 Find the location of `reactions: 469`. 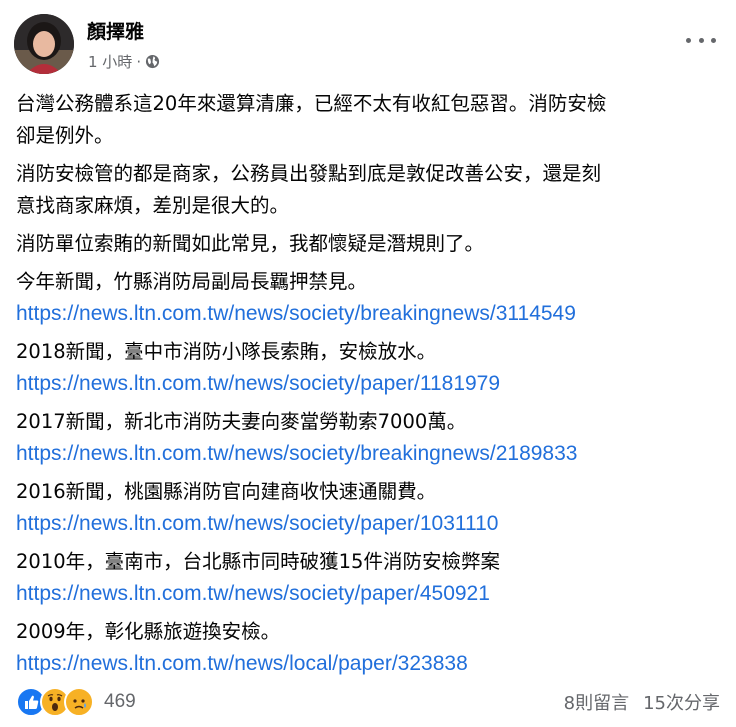

reactions: 469 is located at coordinates (76, 702).